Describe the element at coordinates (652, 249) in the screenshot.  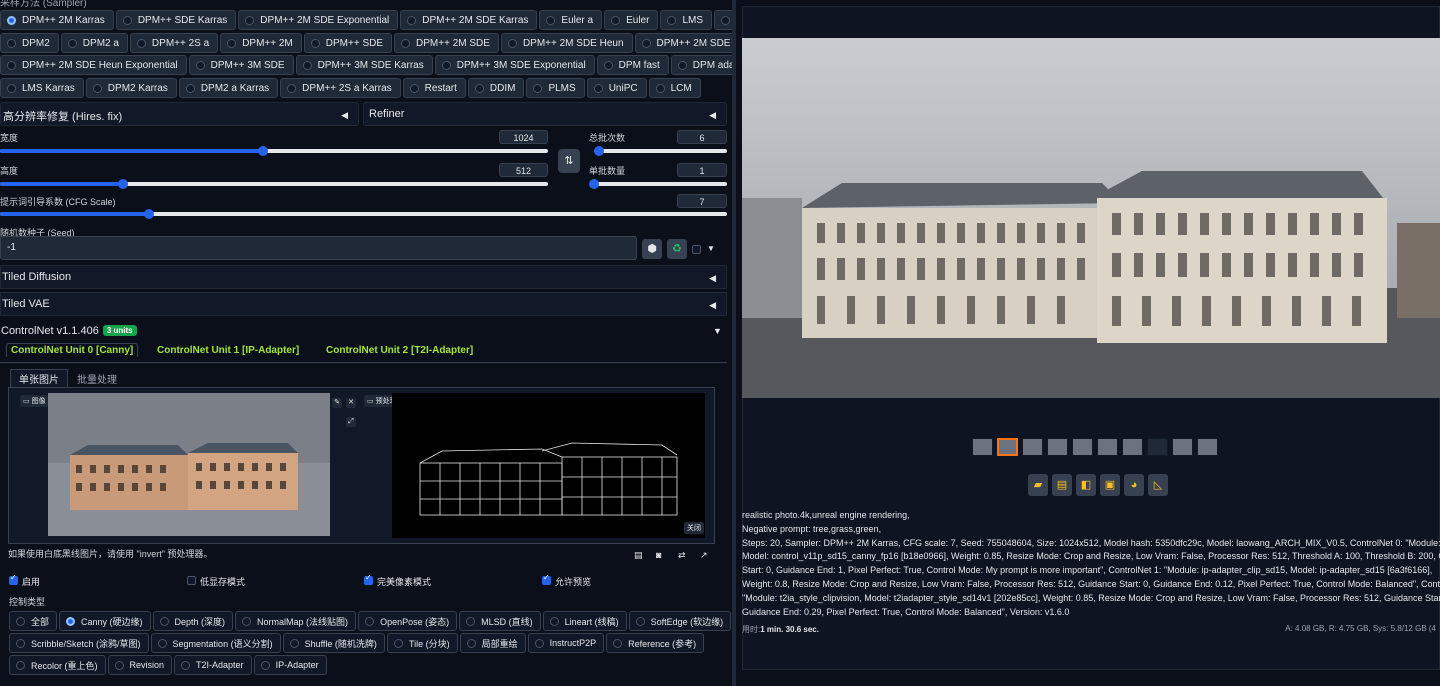
I see `random-seed-button: ⬢` at that location.